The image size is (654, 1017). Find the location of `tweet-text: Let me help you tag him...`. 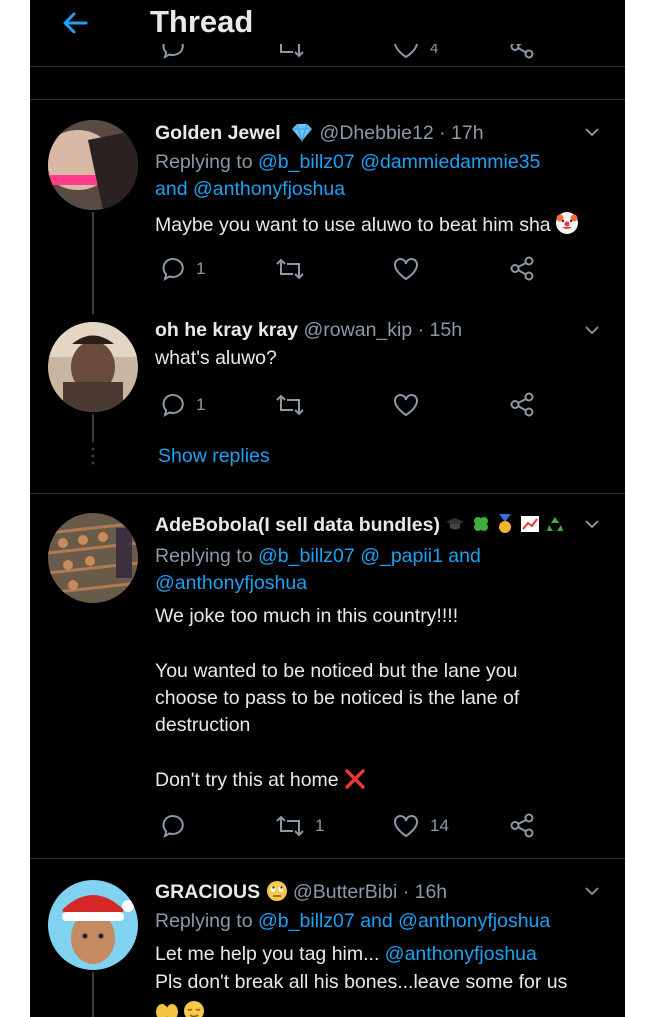

tweet-text: Let me help you tag him... is located at coordinates (267, 954).